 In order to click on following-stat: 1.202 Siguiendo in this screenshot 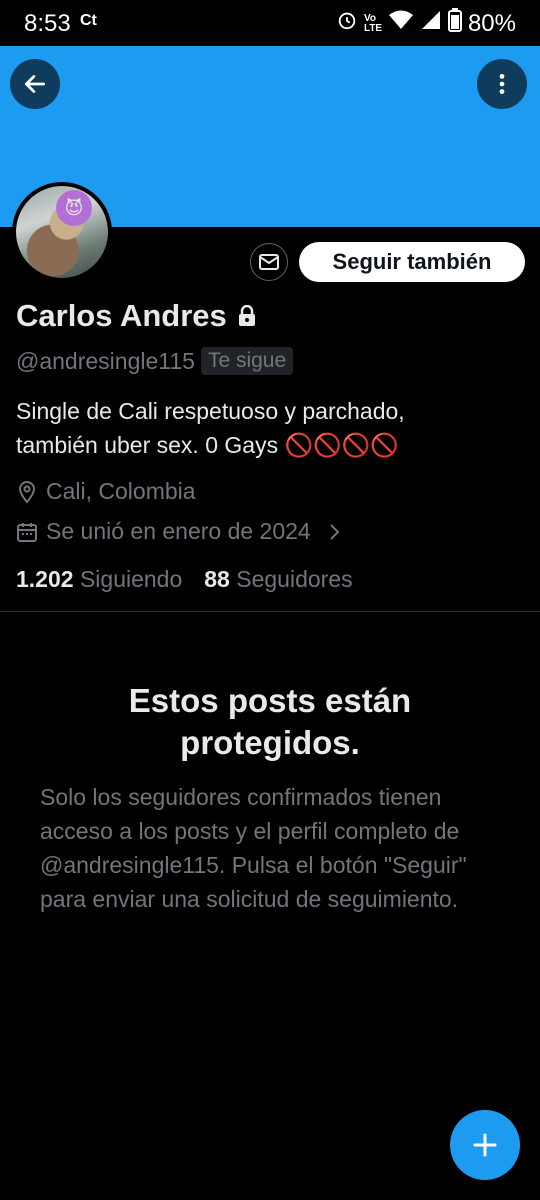, I will do `click(99, 579)`.